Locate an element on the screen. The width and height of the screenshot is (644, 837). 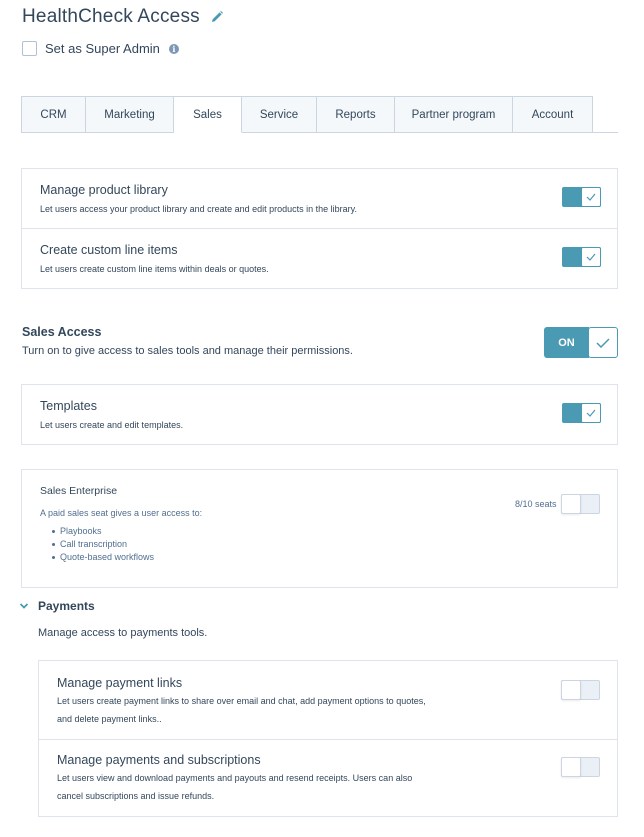
info-icon: i is located at coordinates (173, 48).